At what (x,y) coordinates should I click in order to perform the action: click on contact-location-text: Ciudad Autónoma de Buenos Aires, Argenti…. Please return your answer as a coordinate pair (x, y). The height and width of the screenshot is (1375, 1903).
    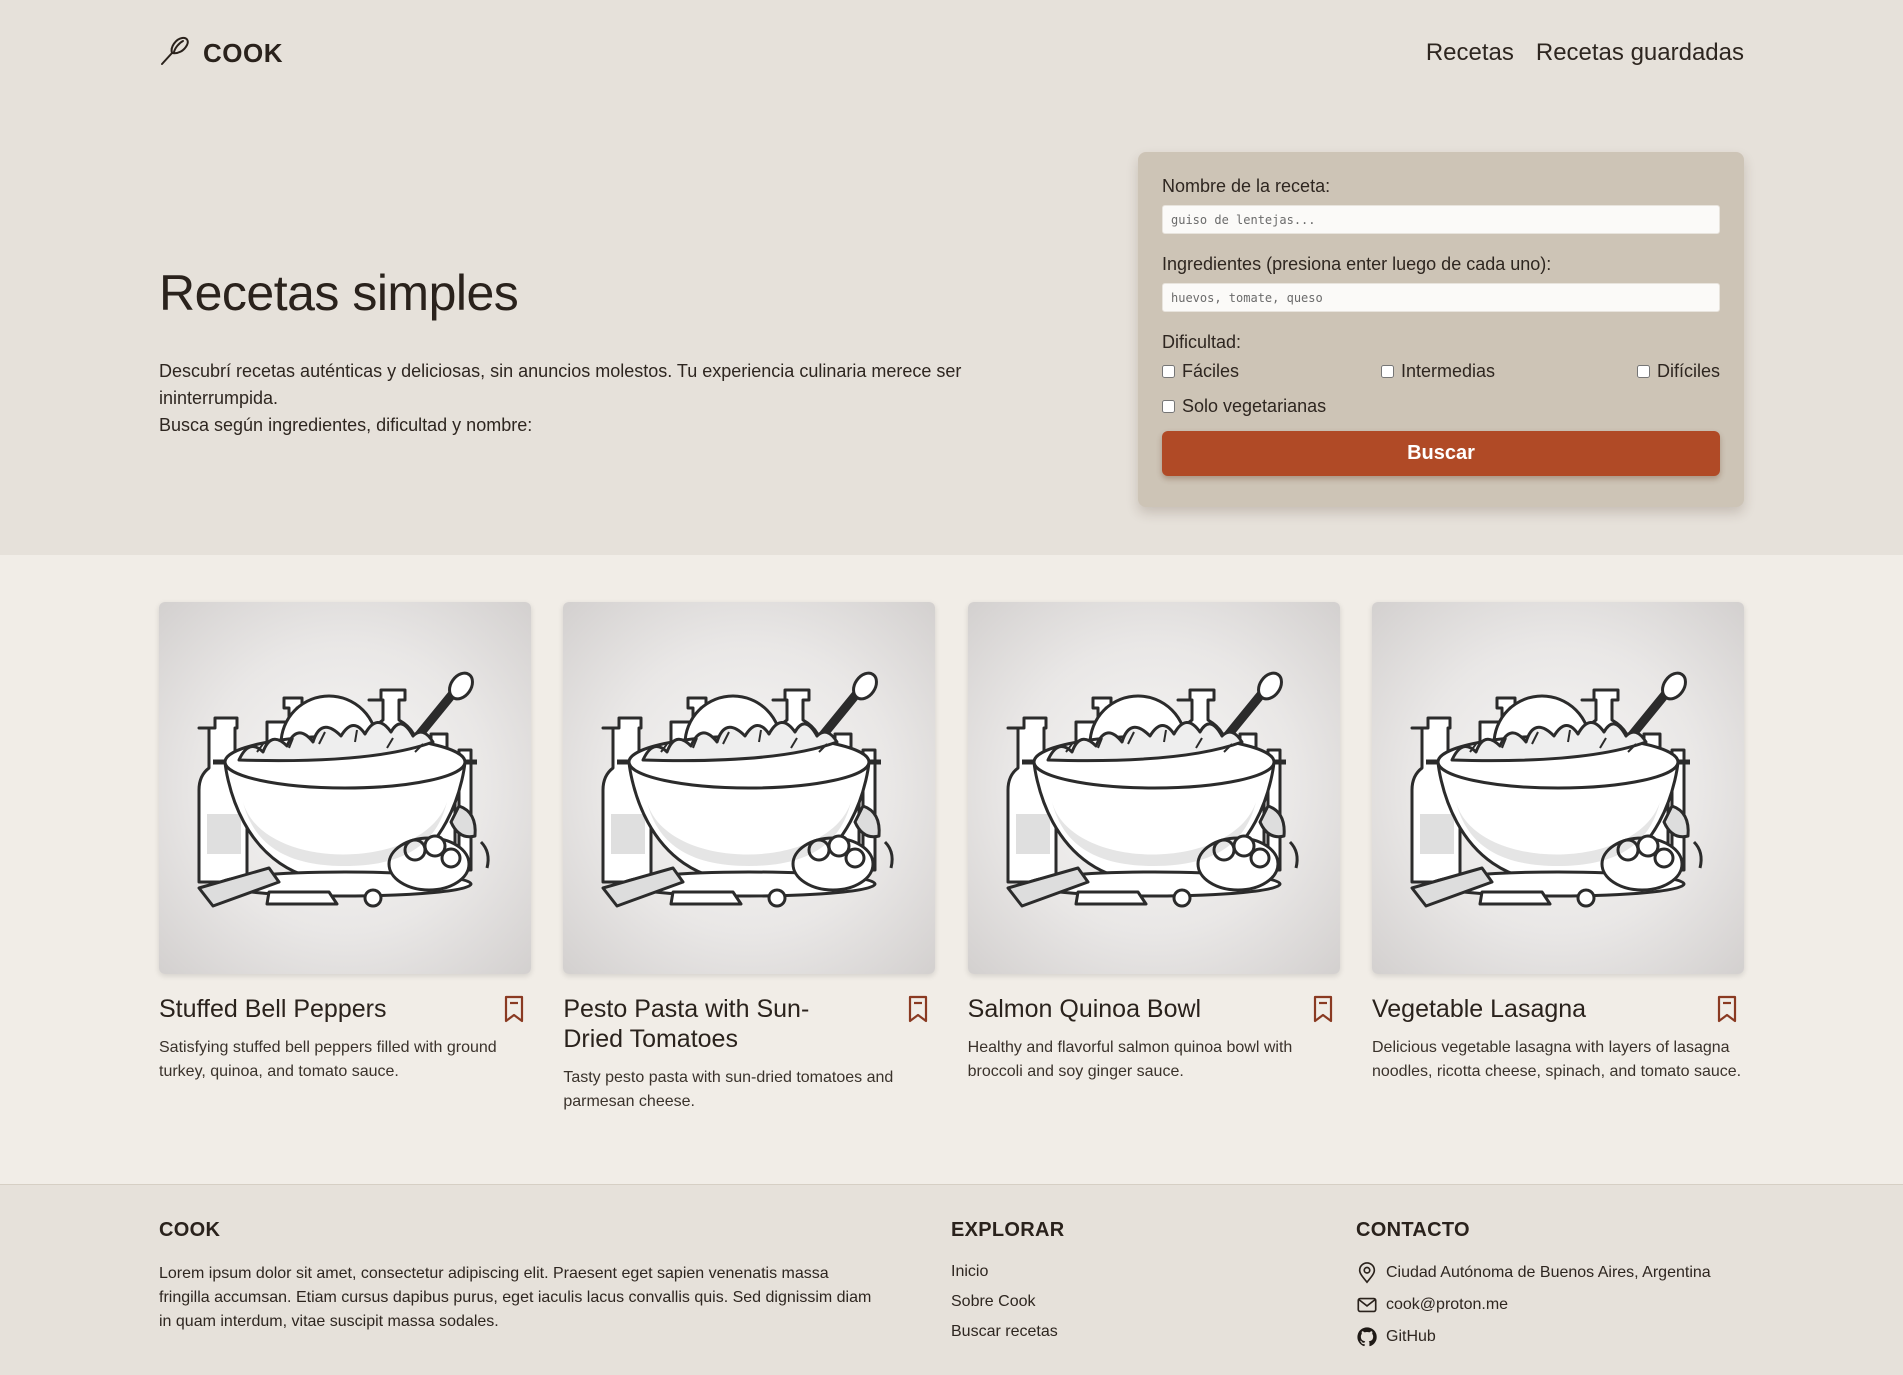
    Looking at the image, I should click on (1548, 1272).